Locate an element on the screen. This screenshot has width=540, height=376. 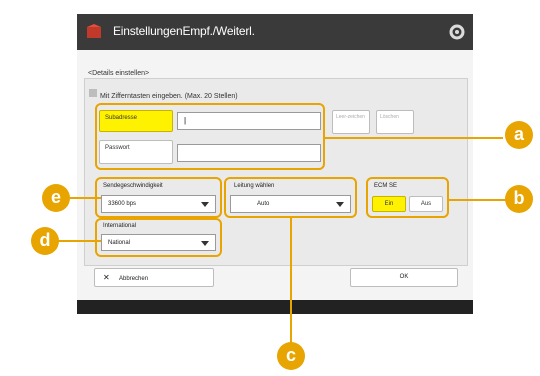
gear-icon is located at coordinates (457, 32).